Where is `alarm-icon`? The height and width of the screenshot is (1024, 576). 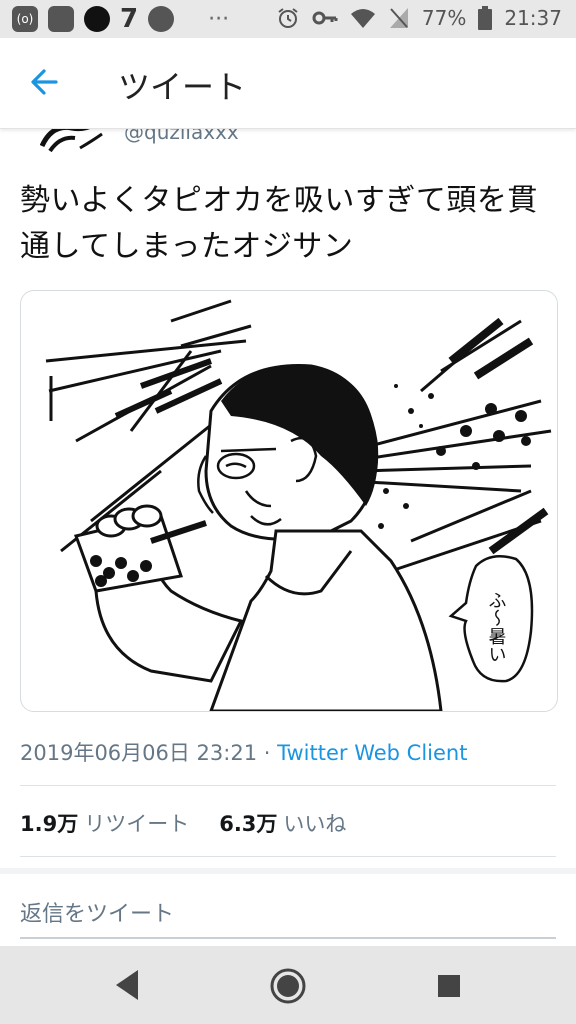
alarm-icon is located at coordinates (288, 18).